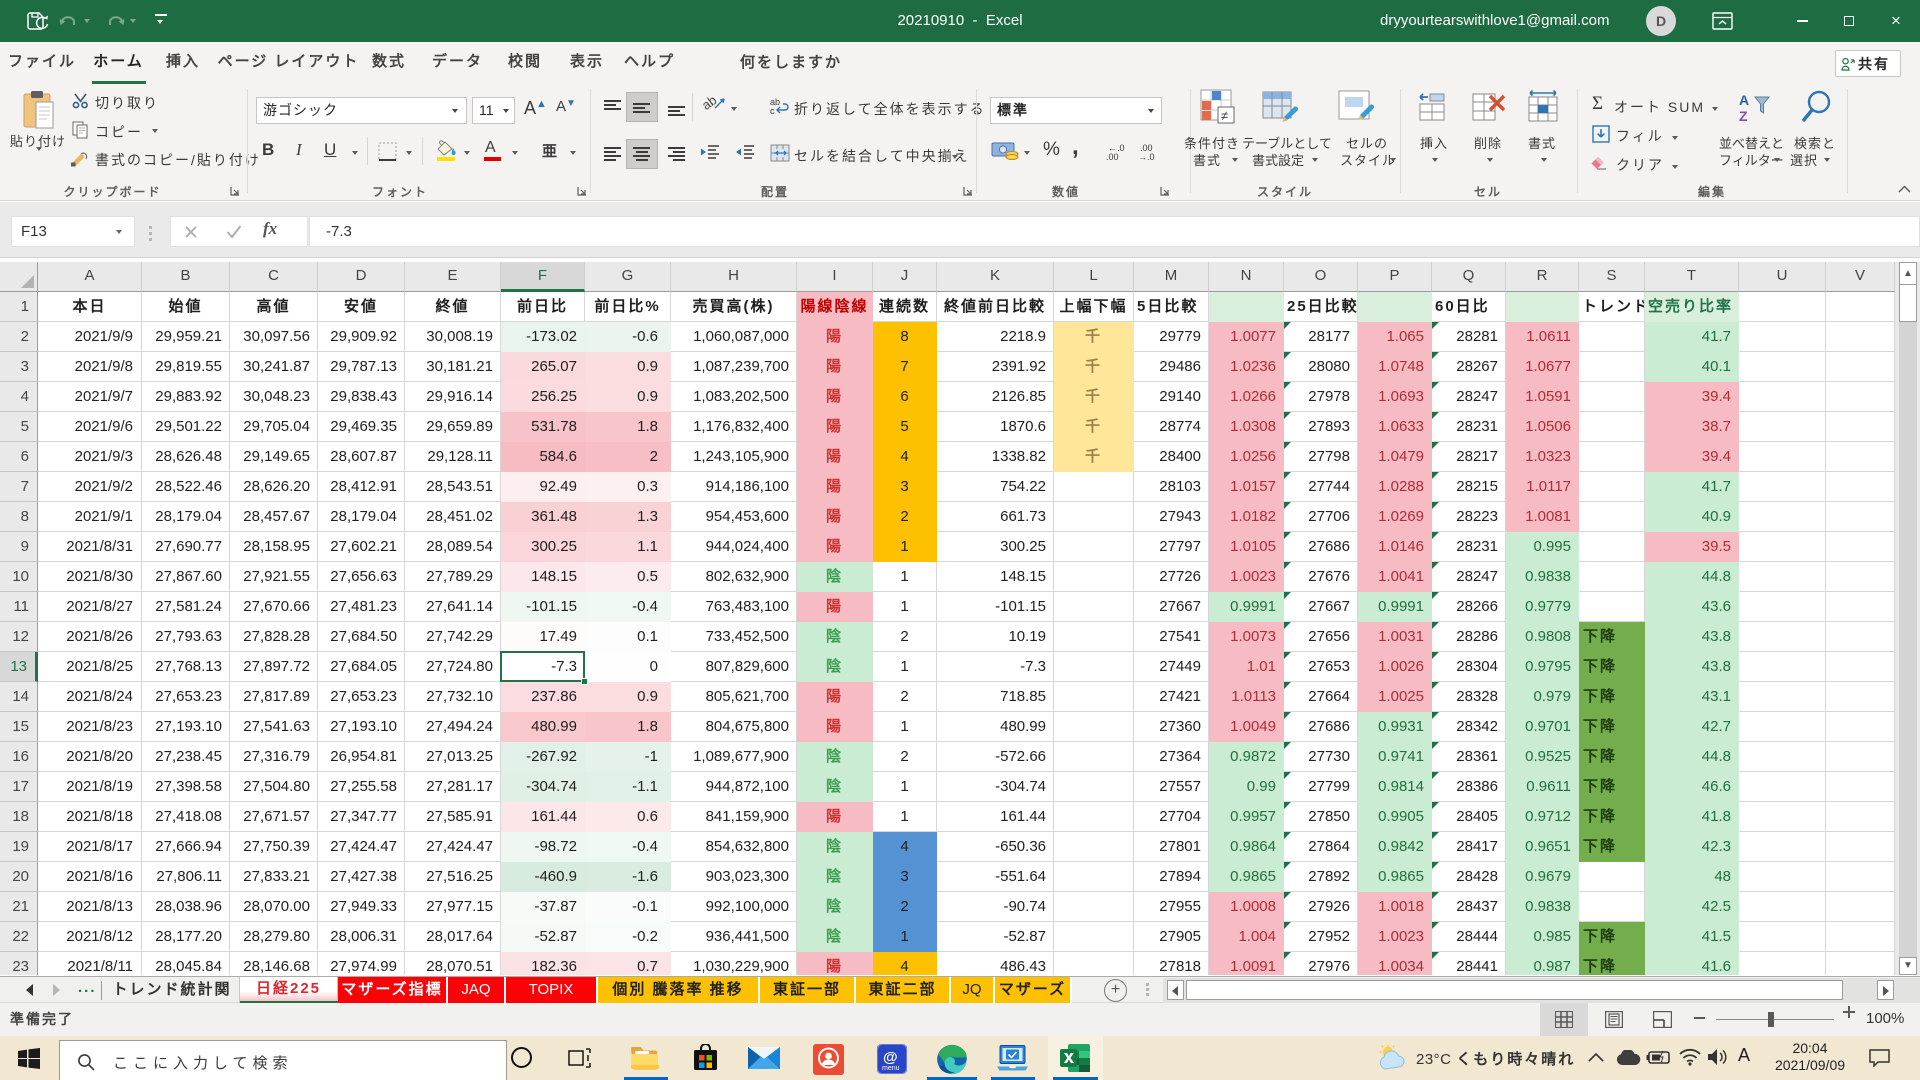 This screenshot has width=1920, height=1080. Describe the element at coordinates (772, 110) in the screenshot. I see `svg-text: c` at that location.